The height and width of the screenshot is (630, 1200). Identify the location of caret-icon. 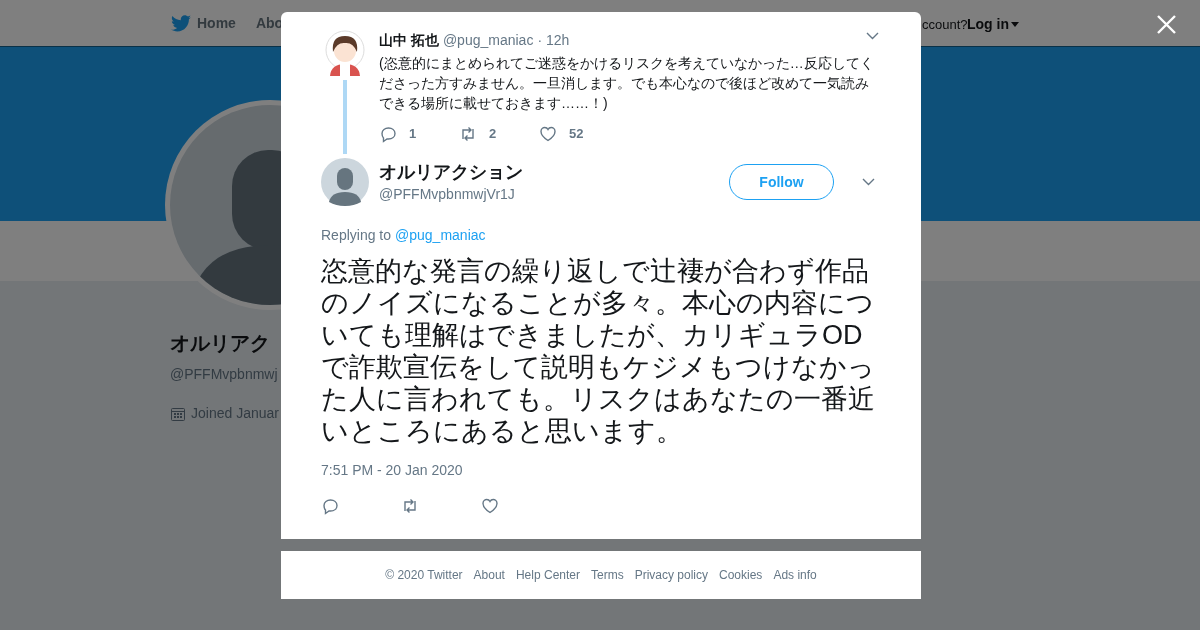
(1015, 24).